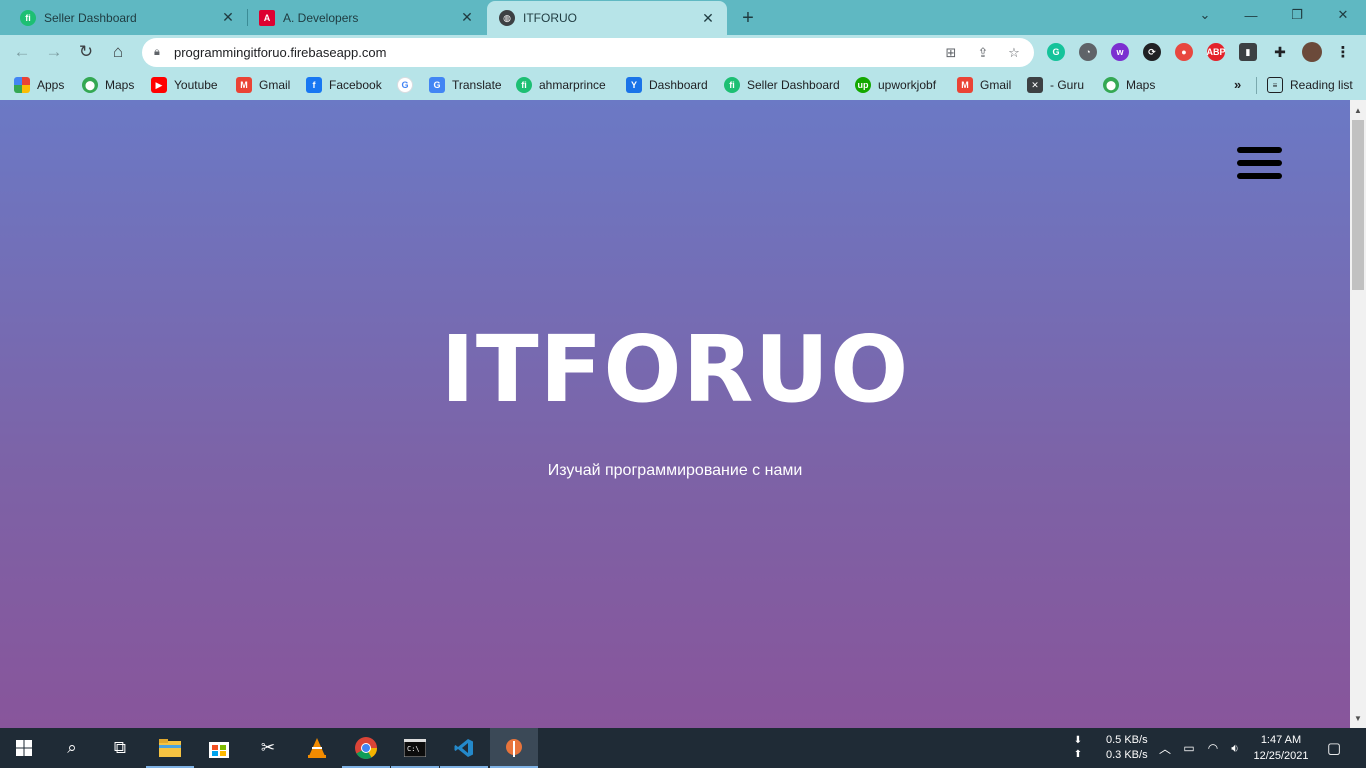 Image resolution: width=1366 pixels, height=768 pixels. What do you see at coordinates (1088, 52) in the screenshot?
I see `speed-test-icon: ◔` at bounding box center [1088, 52].